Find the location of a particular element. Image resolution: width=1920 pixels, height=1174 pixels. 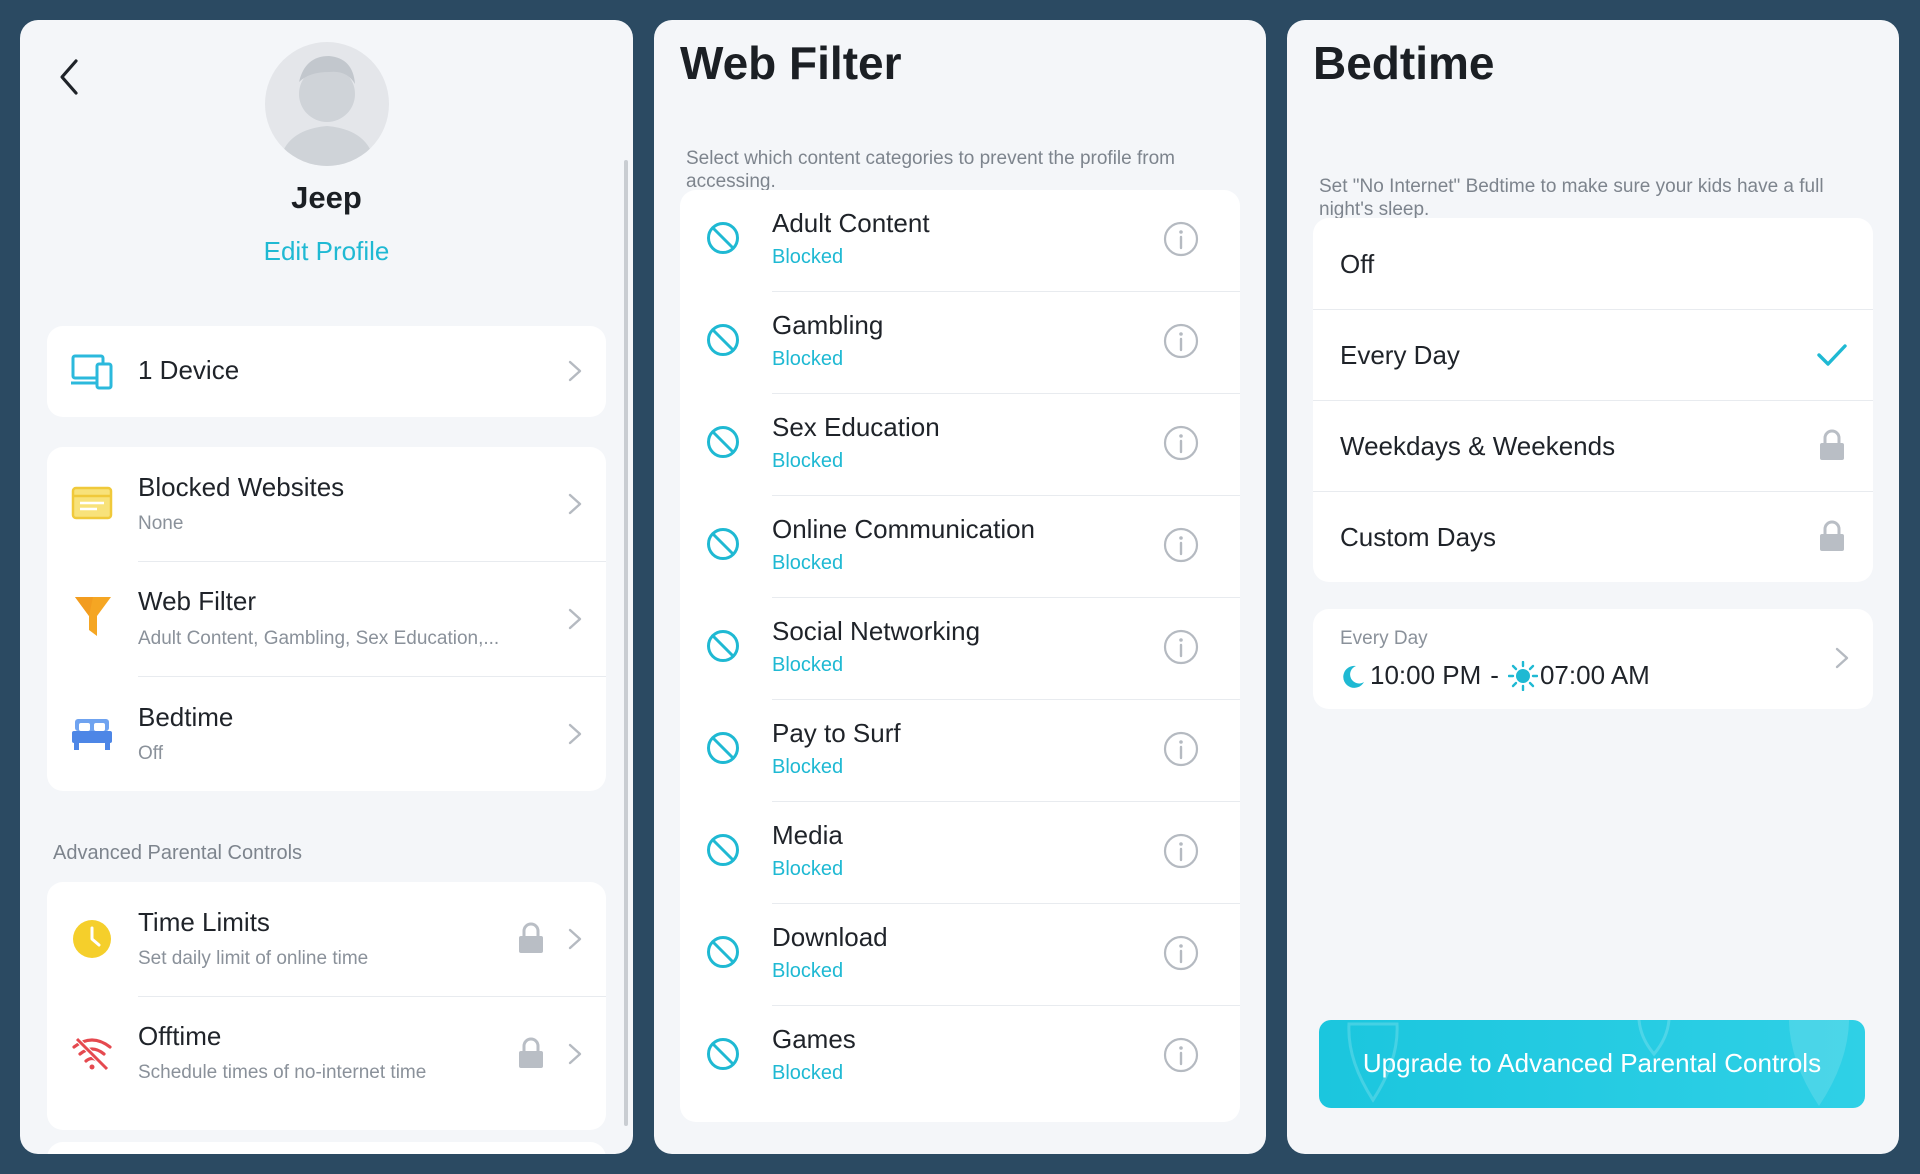

schedule-row: Every Day 10:00 PM - 07:00 AM is located at coordinates (1593, 659).